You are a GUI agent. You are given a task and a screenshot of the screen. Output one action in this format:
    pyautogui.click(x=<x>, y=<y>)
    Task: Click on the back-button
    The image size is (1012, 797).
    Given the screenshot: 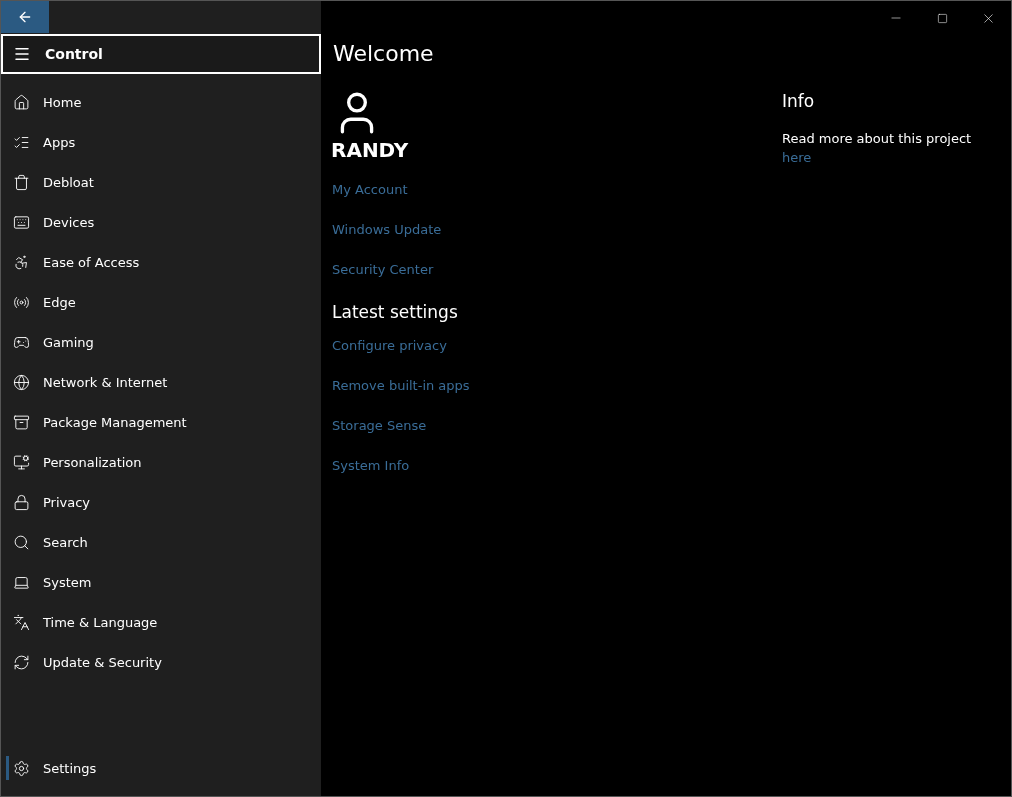 What is the action you would take?
    pyautogui.click(x=25, y=17)
    